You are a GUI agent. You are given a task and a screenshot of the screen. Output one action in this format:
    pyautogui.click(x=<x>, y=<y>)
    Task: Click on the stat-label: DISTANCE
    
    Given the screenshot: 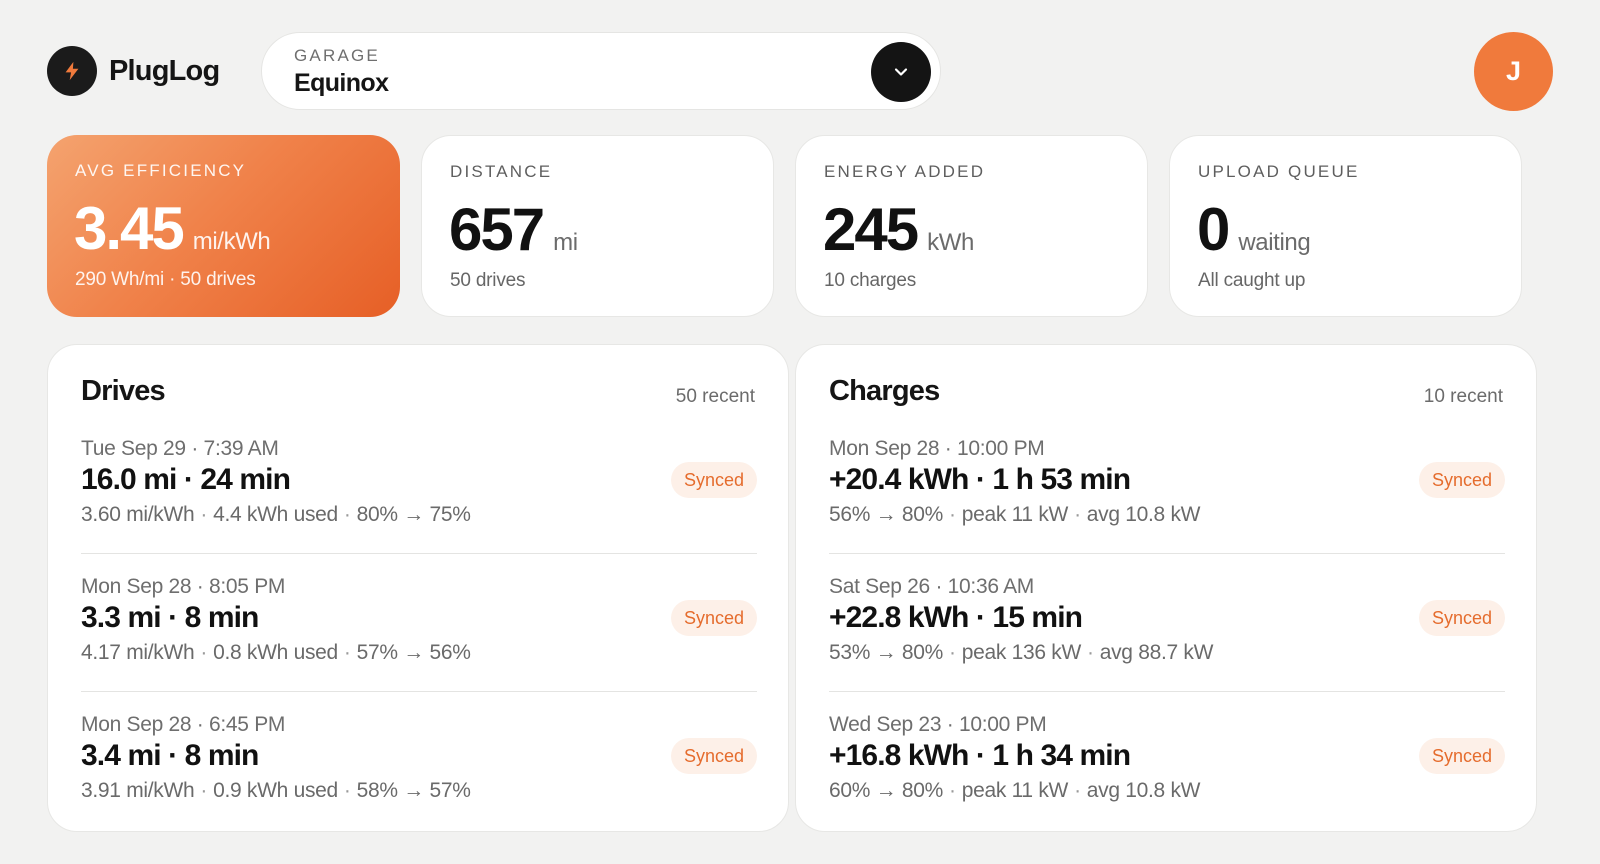 What is the action you would take?
    pyautogui.click(x=501, y=171)
    